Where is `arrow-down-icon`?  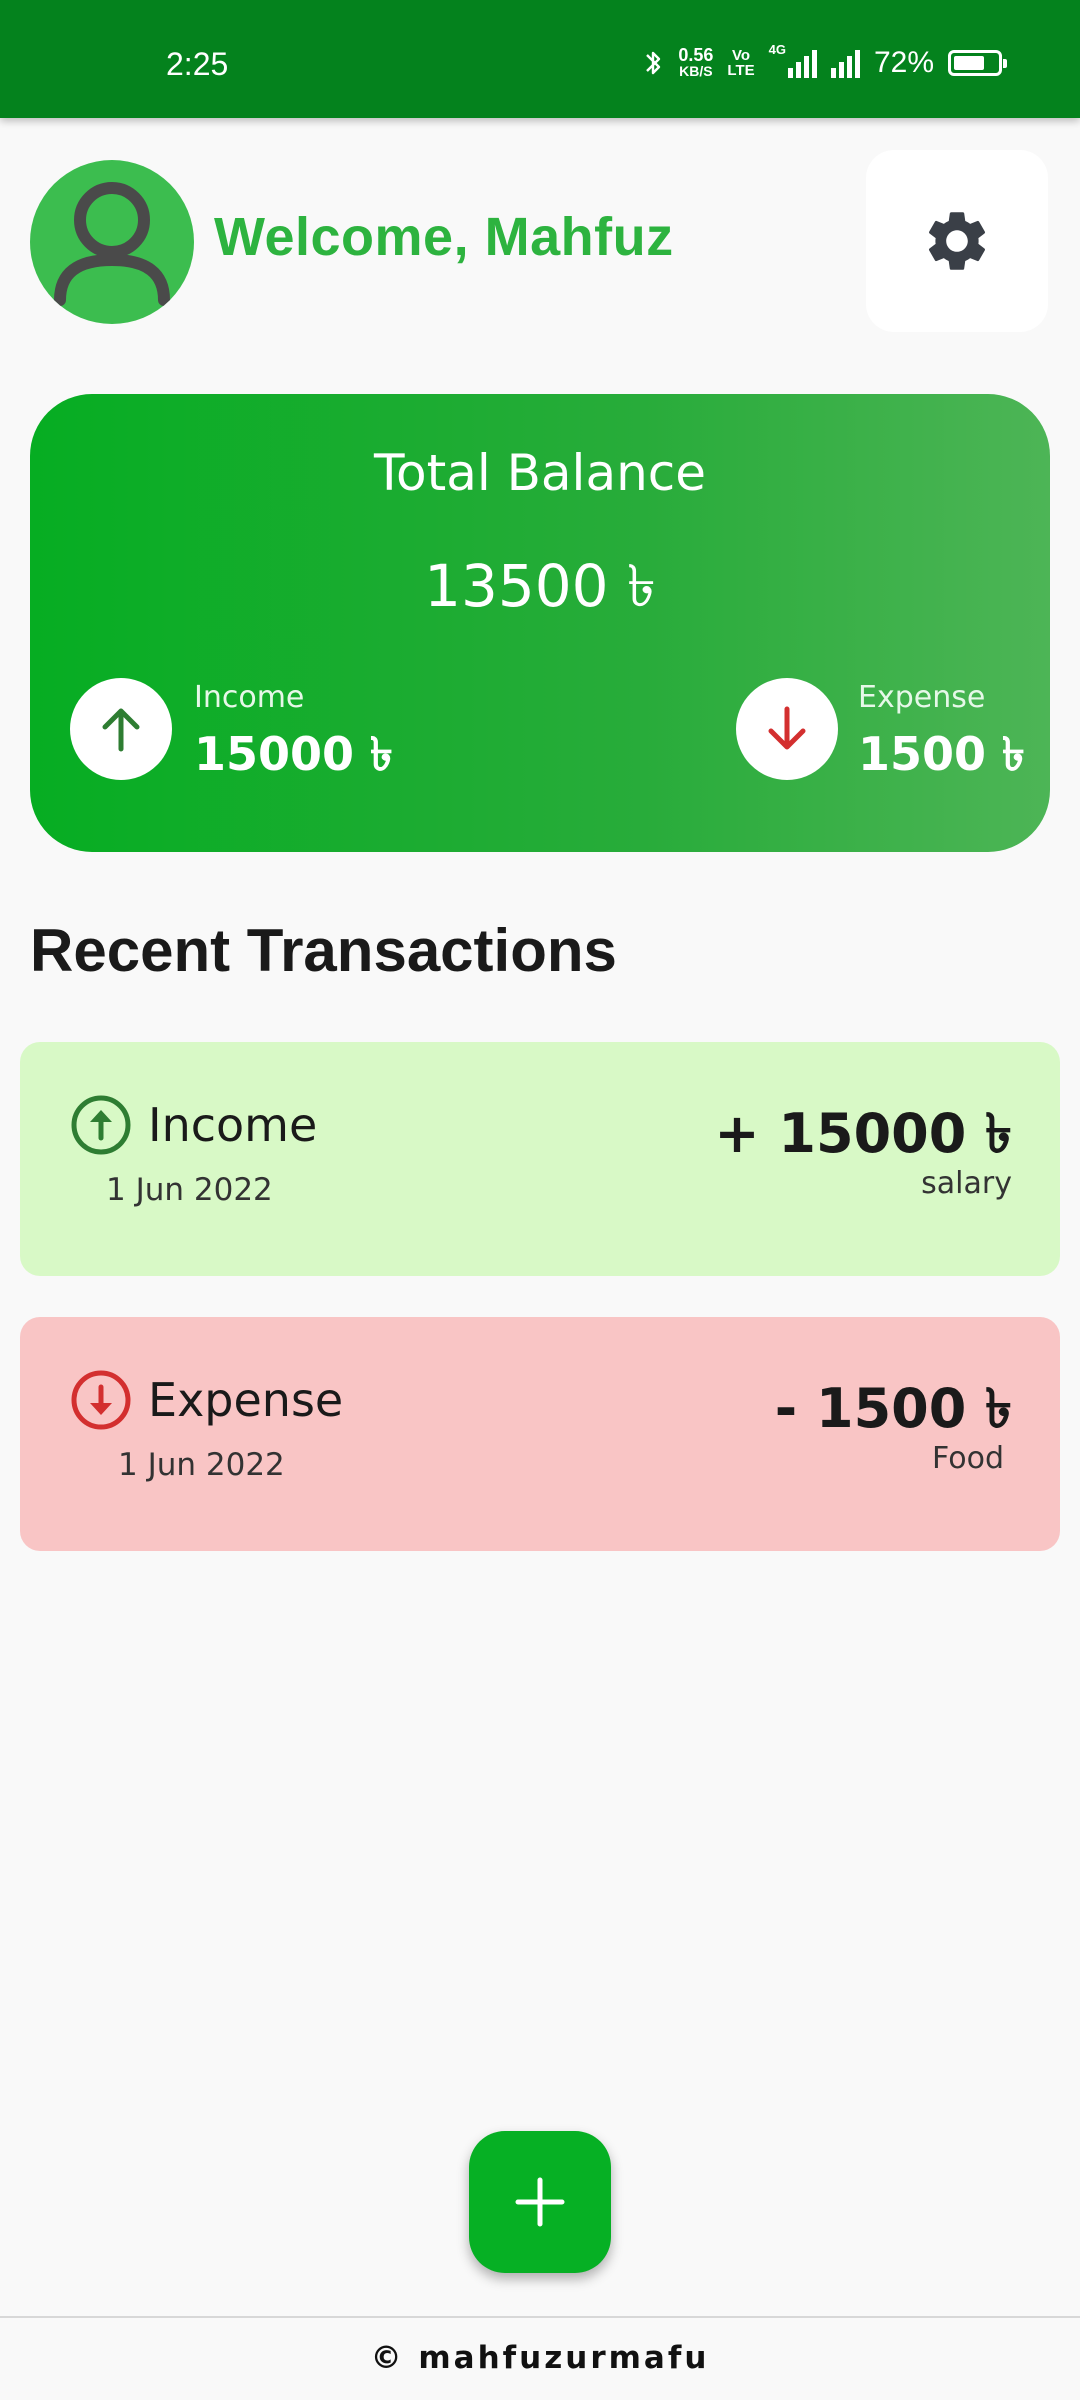 arrow-down-icon is located at coordinates (787, 728).